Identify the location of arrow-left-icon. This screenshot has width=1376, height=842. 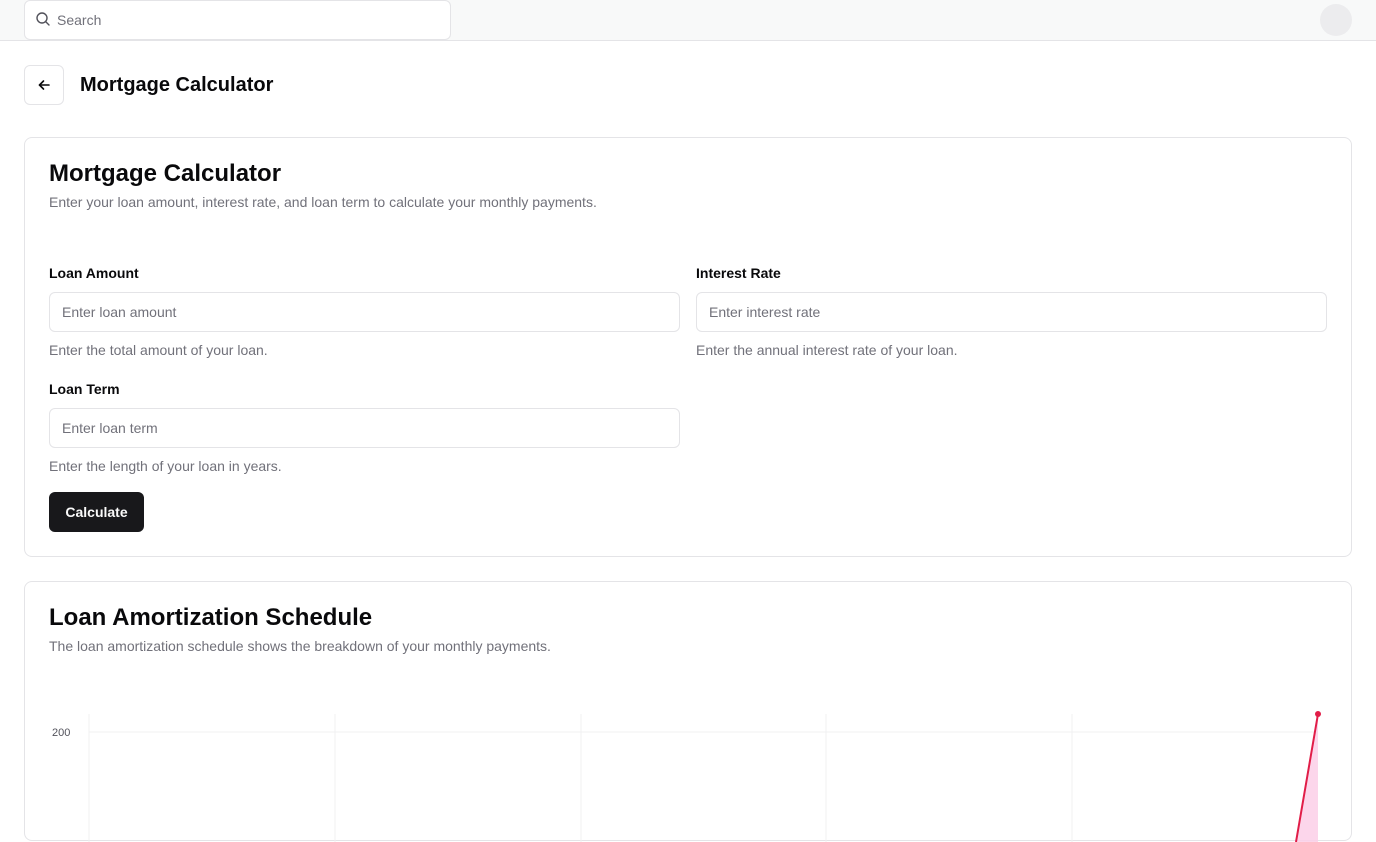
(44, 85).